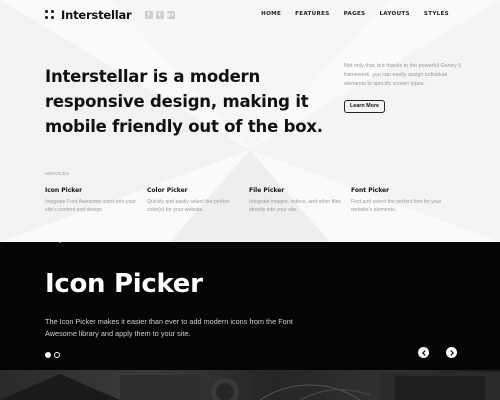 The height and width of the screenshot is (400, 500). I want to click on logo: Interstellar f t g+, so click(110, 15).